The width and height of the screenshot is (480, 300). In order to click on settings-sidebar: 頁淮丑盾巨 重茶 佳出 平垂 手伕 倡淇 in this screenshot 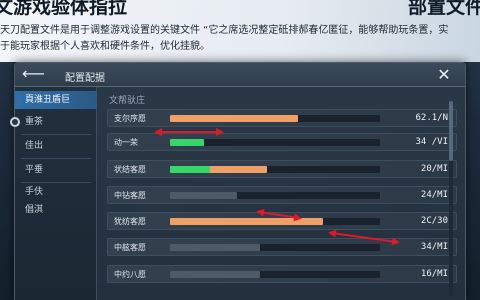, I will do `click(53, 193)`.